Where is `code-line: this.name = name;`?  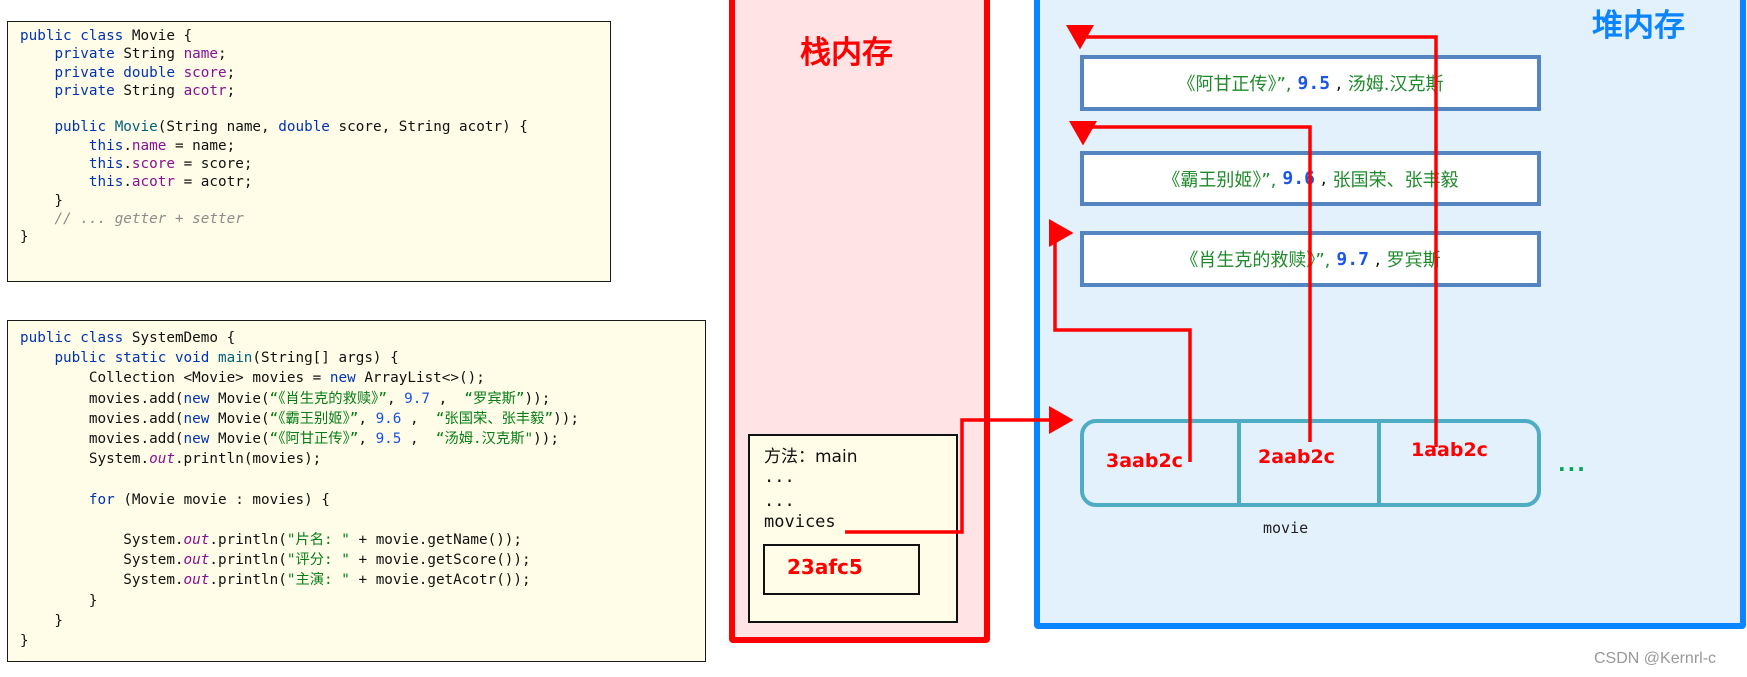 code-line: this.name = name; is located at coordinates (162, 145).